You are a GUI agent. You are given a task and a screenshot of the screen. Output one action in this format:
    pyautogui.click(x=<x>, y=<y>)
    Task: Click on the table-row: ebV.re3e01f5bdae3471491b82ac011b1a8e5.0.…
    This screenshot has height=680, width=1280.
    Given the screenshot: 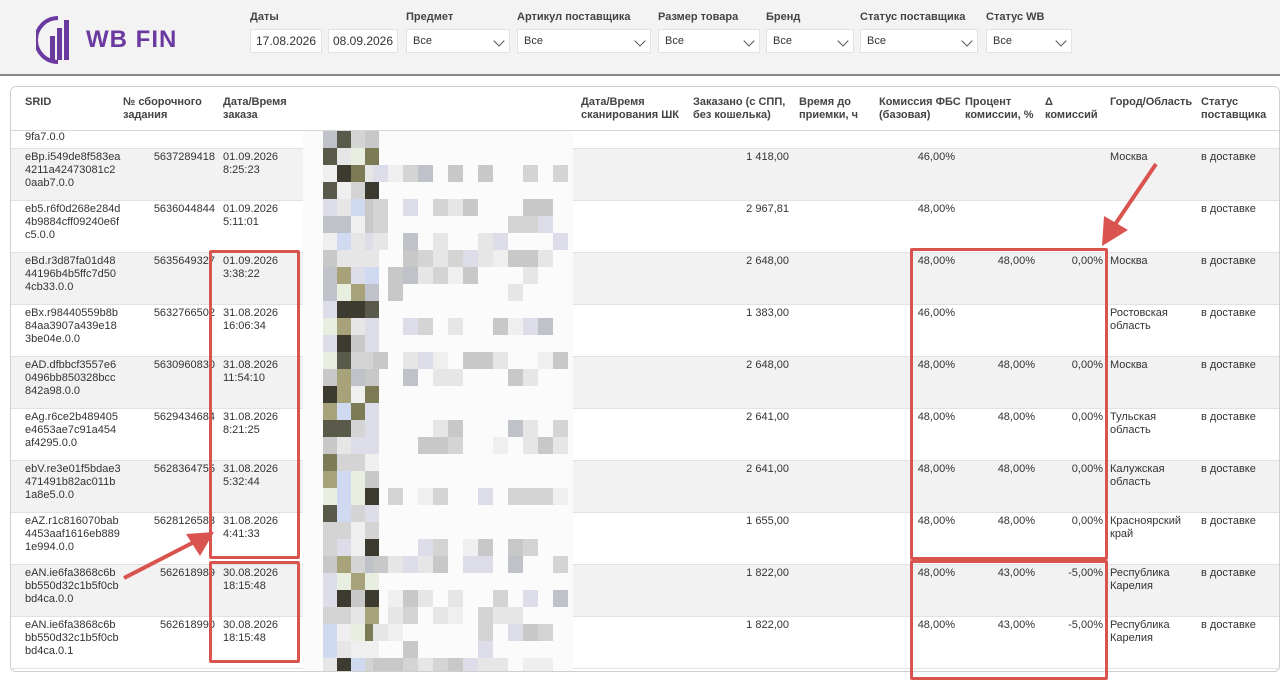 What is the action you would take?
    pyautogui.click(x=645, y=487)
    